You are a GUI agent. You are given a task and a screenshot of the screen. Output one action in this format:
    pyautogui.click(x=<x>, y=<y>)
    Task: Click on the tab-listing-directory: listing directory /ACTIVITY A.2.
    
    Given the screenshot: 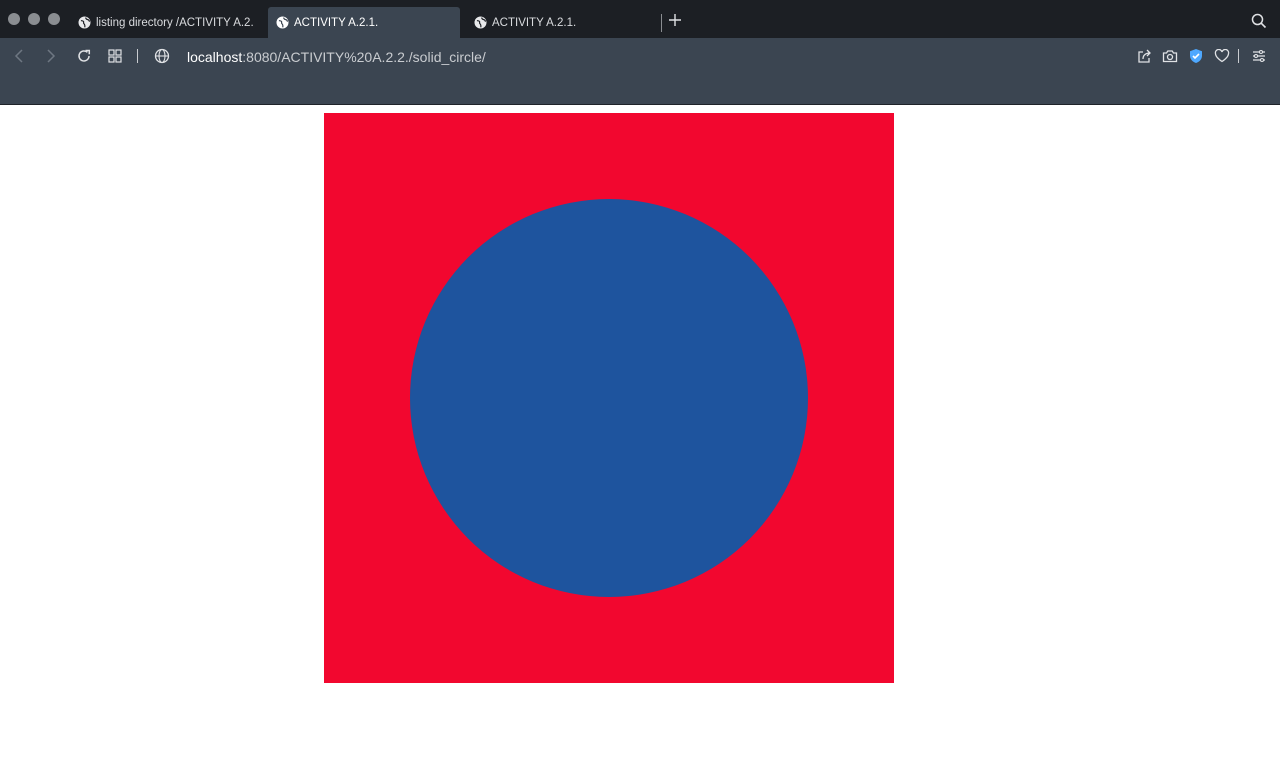 What is the action you would take?
    pyautogui.click(x=166, y=22)
    